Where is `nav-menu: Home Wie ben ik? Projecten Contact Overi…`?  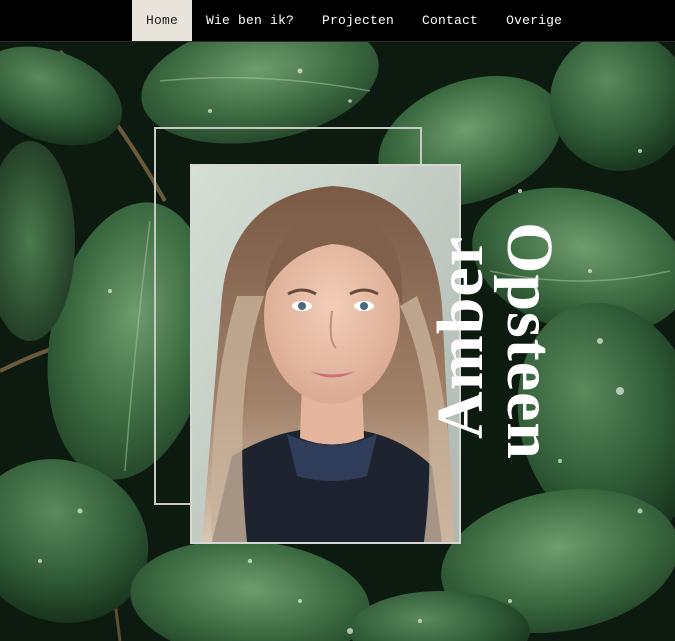 nav-menu: Home Wie ben ik? Projecten Contact Overi… is located at coordinates (354, 20).